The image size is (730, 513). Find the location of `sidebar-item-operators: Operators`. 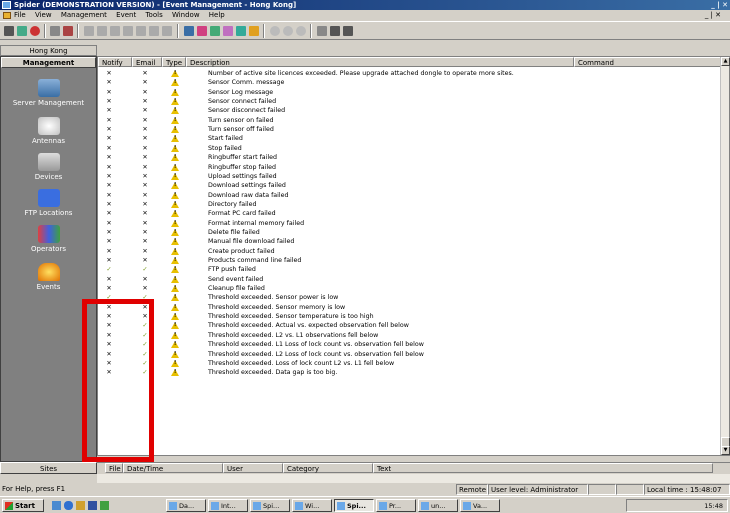

sidebar-item-operators: Operators is located at coordinates (48, 239).